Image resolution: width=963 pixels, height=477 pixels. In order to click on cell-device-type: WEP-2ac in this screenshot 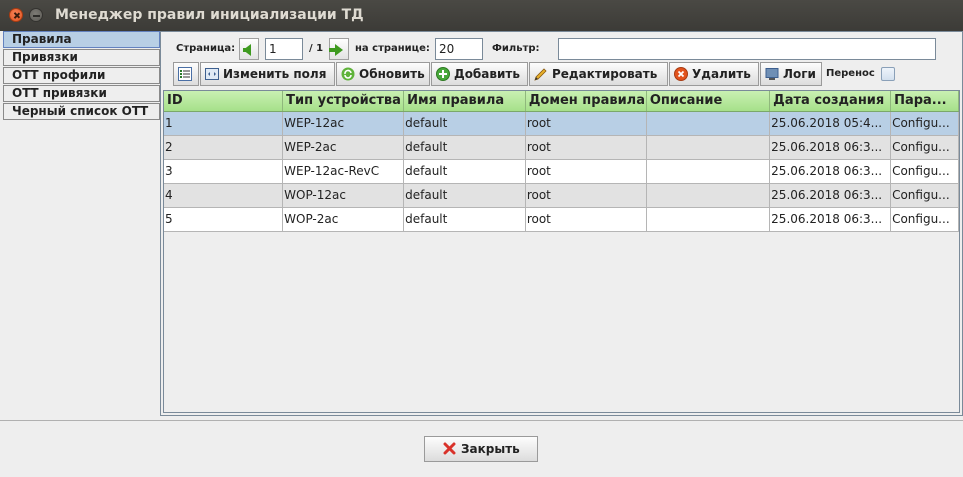, I will do `click(343, 147)`.